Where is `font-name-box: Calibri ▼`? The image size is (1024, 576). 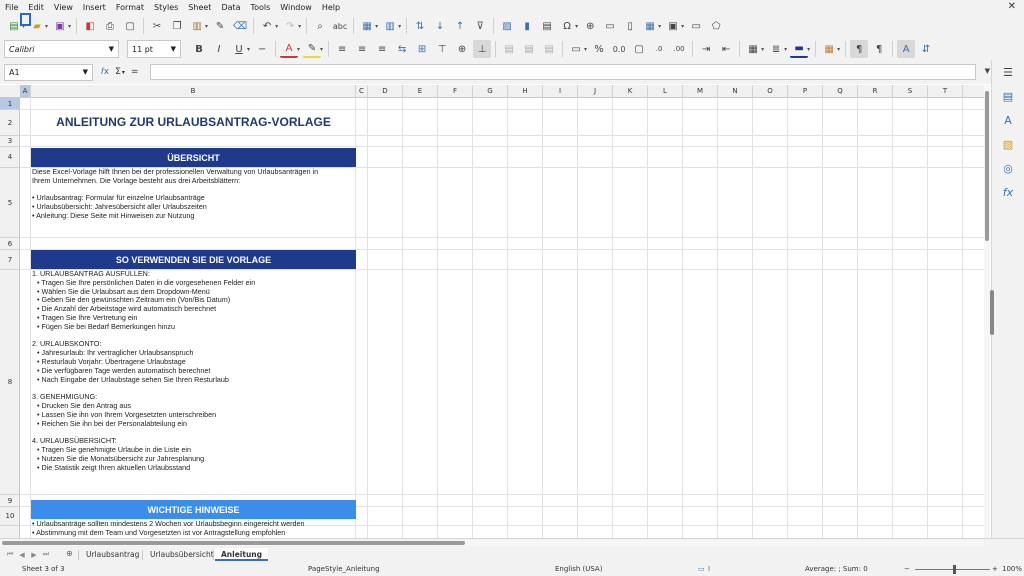
font-name-box: Calibri ▼ is located at coordinates (61, 49).